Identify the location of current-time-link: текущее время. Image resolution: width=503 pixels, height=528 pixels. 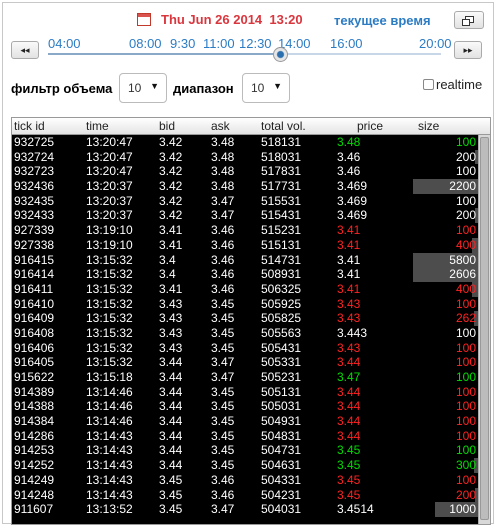
(382, 20).